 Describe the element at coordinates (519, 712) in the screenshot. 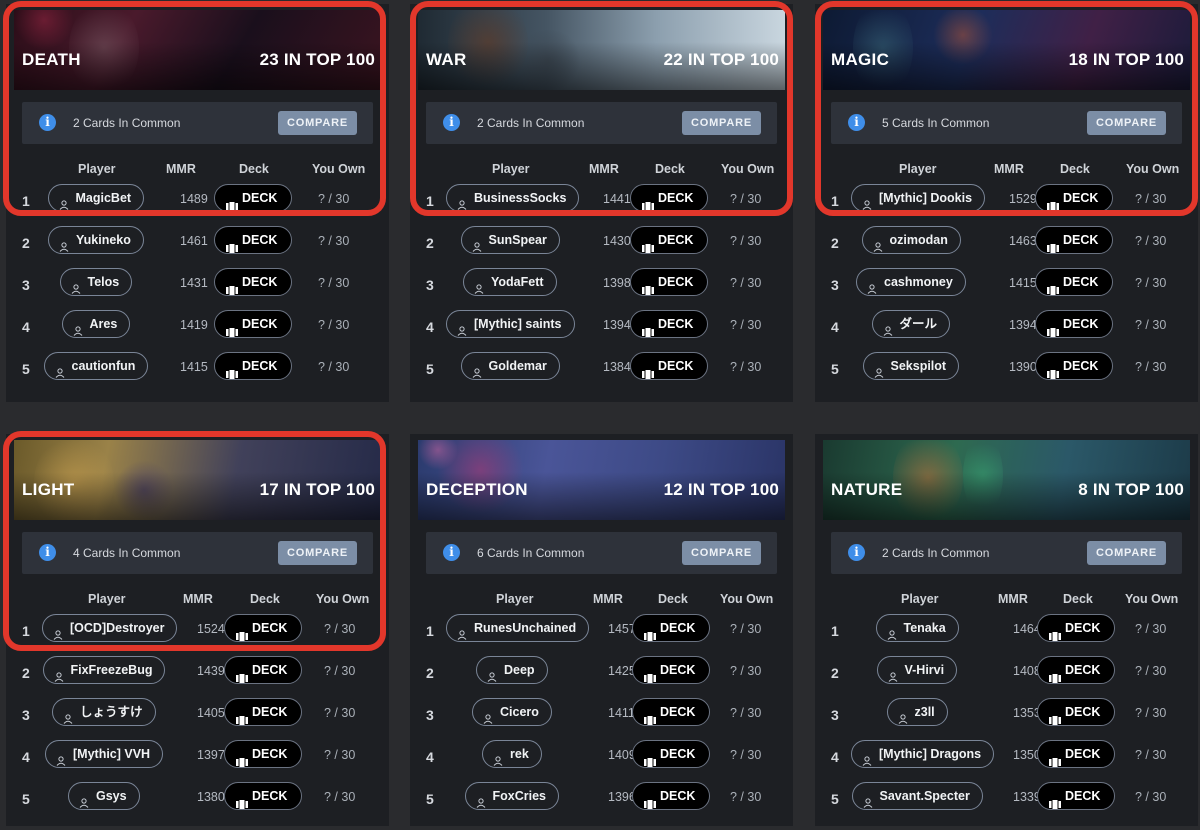

I see `player-name: Cicero` at that location.